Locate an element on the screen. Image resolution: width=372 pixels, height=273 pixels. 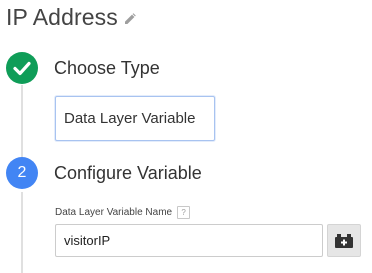
title-row: IP Address is located at coordinates (71, 17).